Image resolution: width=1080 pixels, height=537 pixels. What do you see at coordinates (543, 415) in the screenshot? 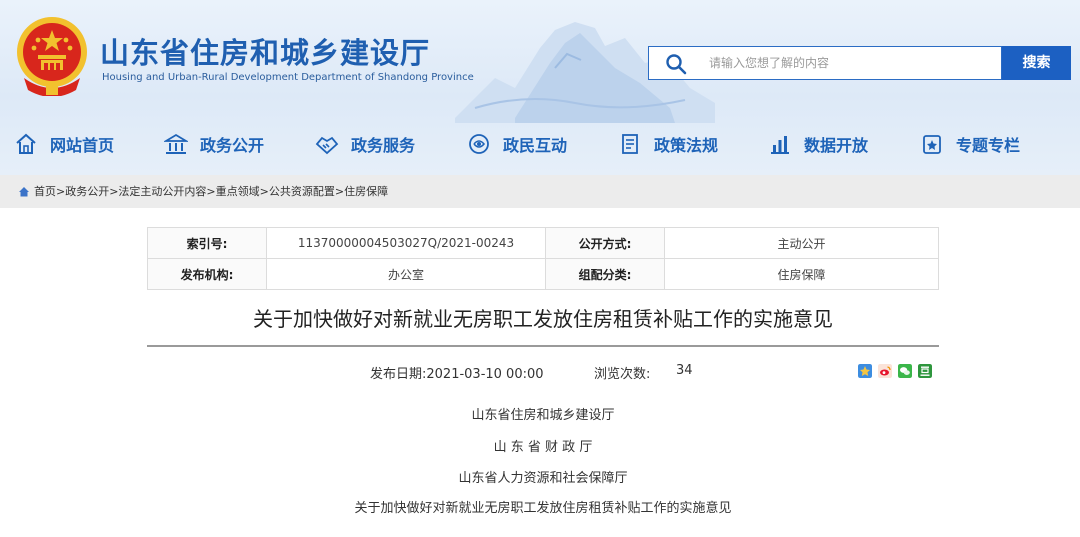
I see `issuer-line-1: 山东省住房和城乡建设厅` at bounding box center [543, 415].